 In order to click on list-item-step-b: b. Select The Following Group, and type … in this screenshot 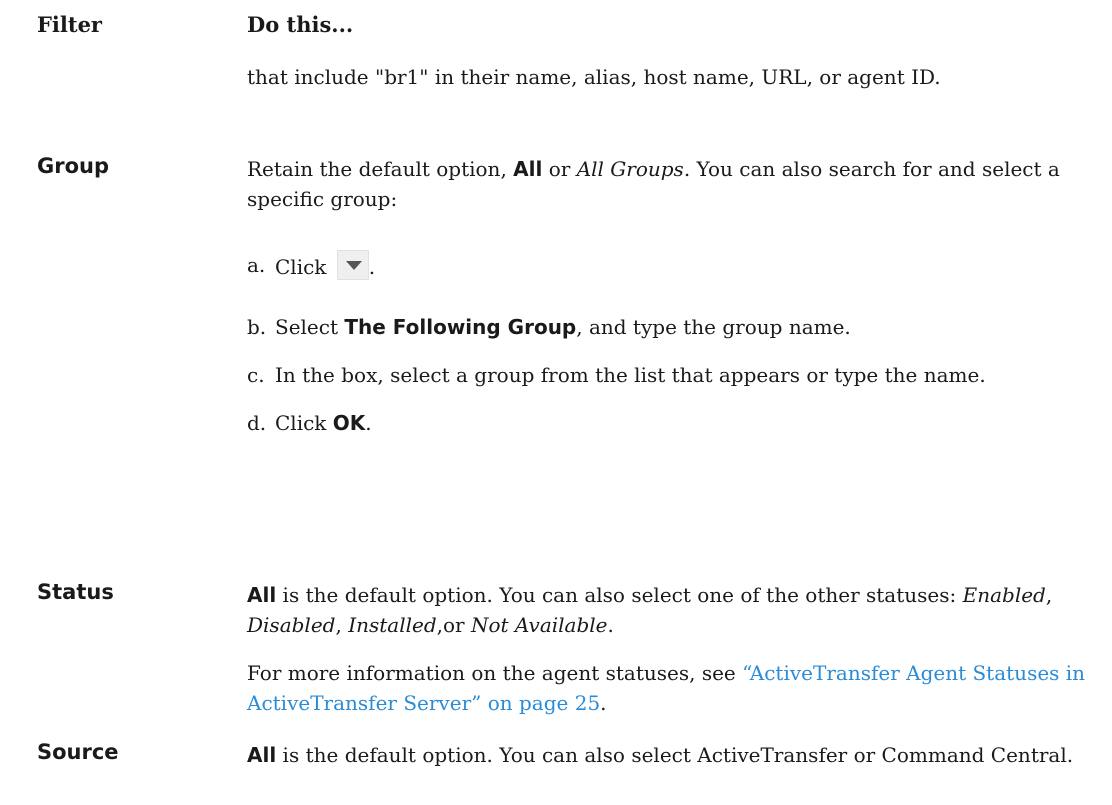, I will do `click(549, 327)`.